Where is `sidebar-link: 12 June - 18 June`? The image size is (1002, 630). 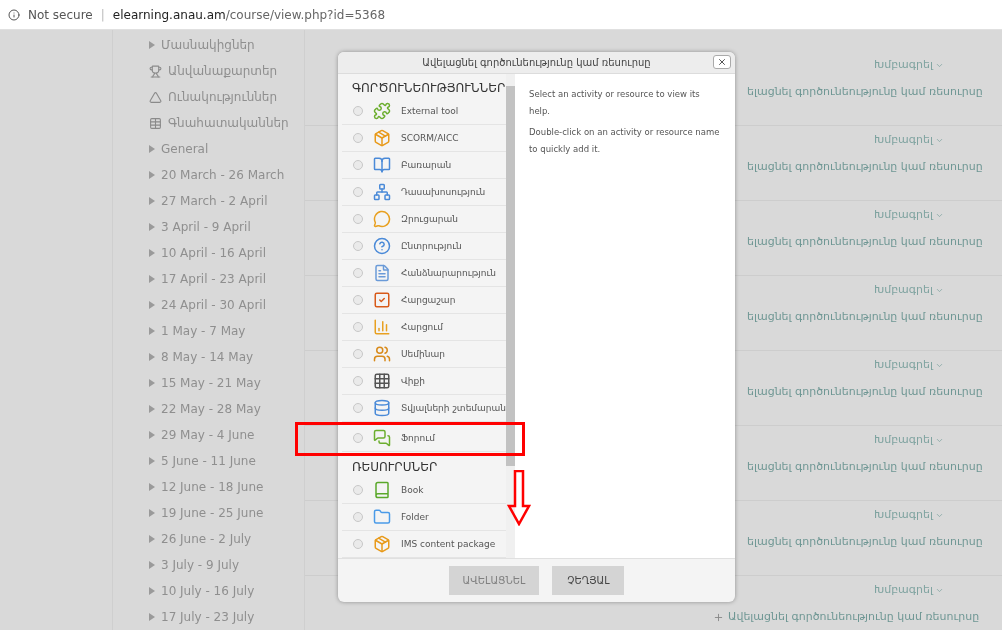 sidebar-link: 12 June - 18 June is located at coordinates (212, 487).